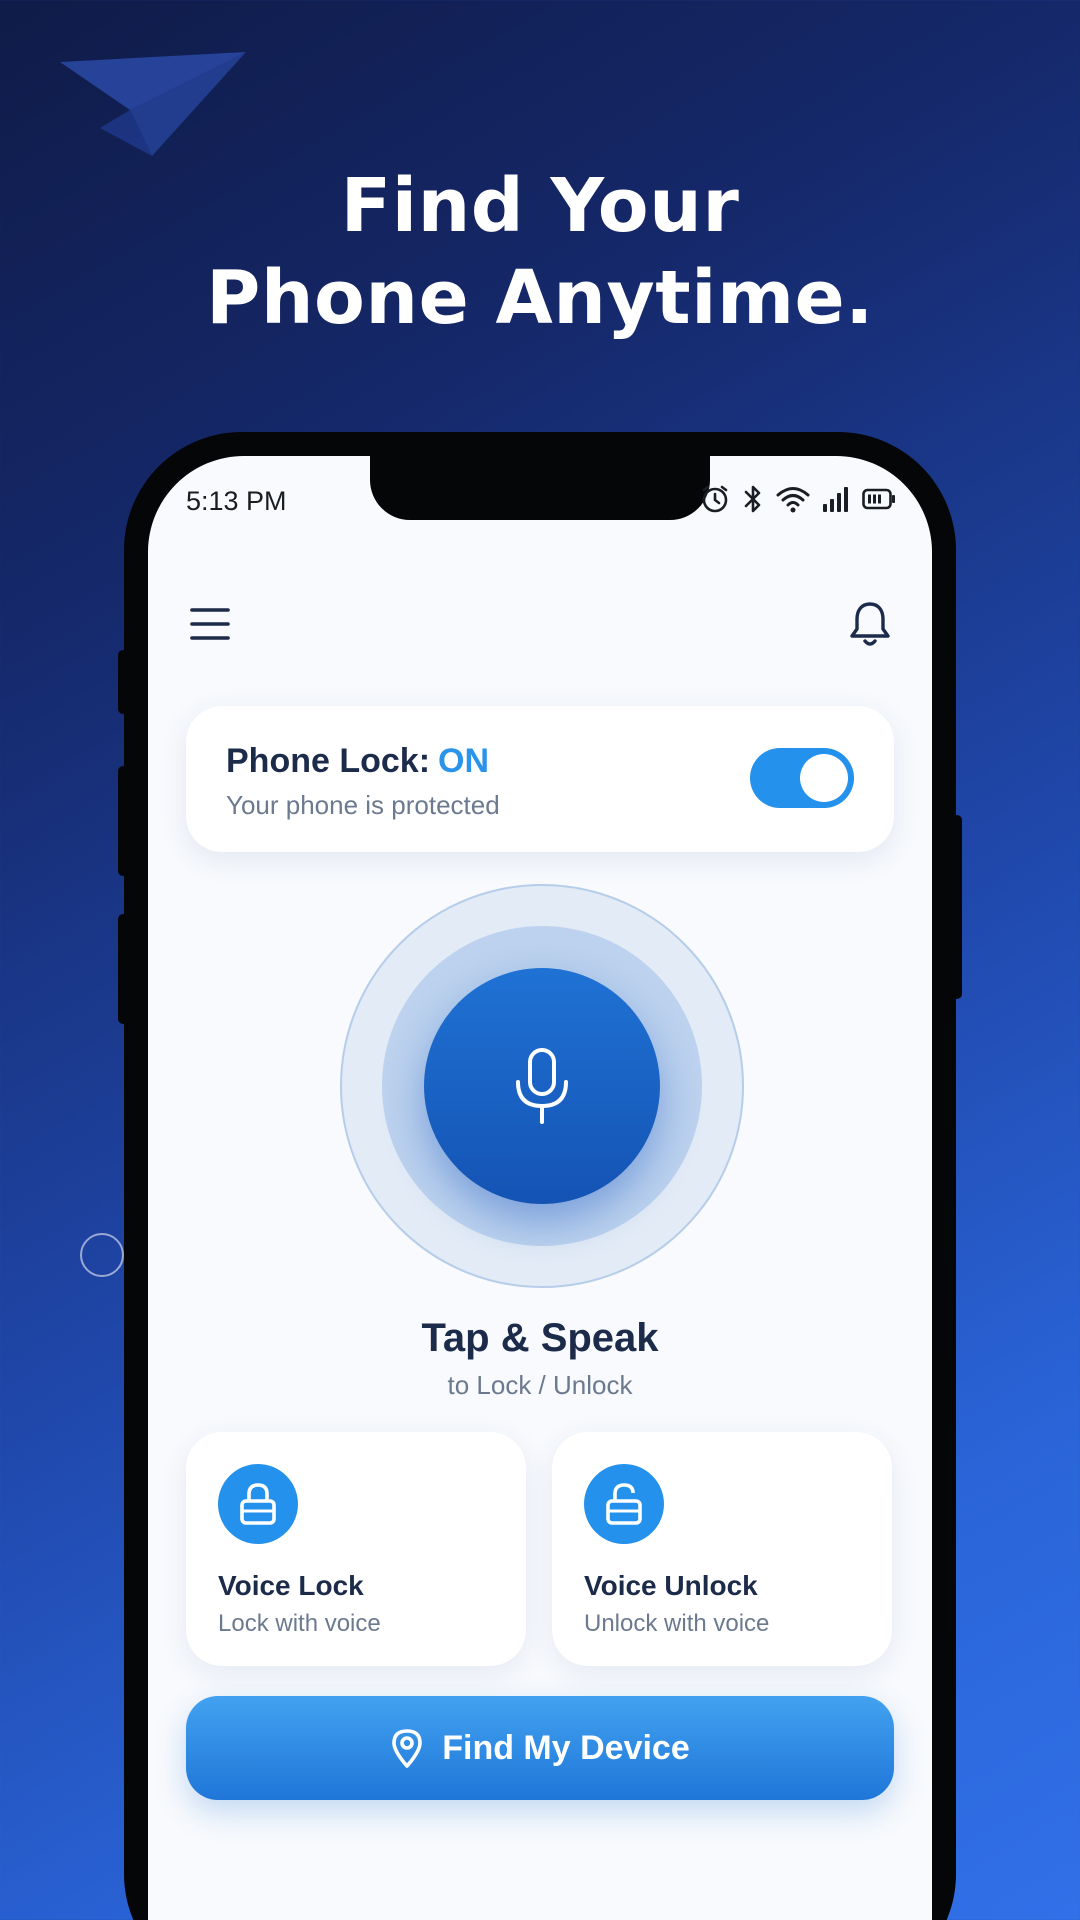 This screenshot has height=1920, width=1080. What do you see at coordinates (153, 104) in the screenshot?
I see `paper-plane-logo` at bounding box center [153, 104].